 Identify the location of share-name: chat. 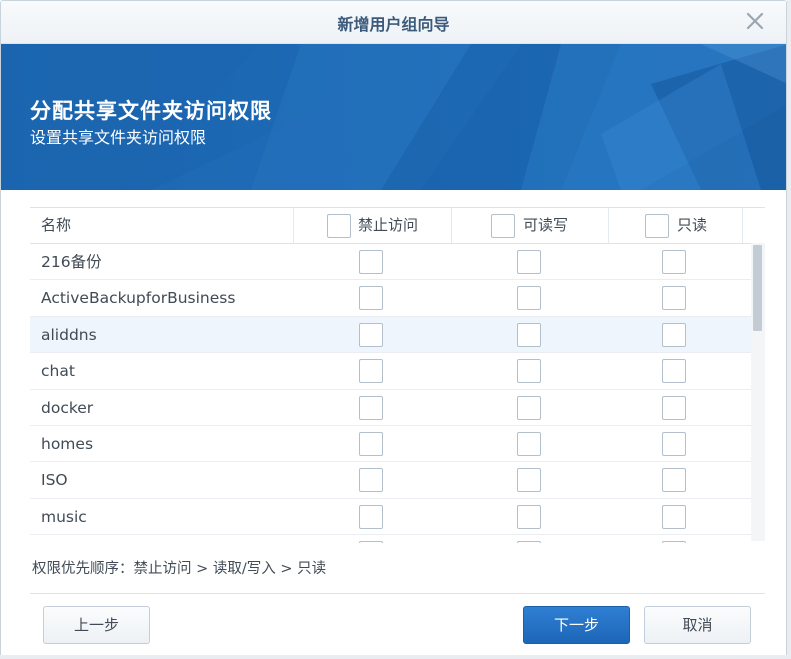
(58, 371).